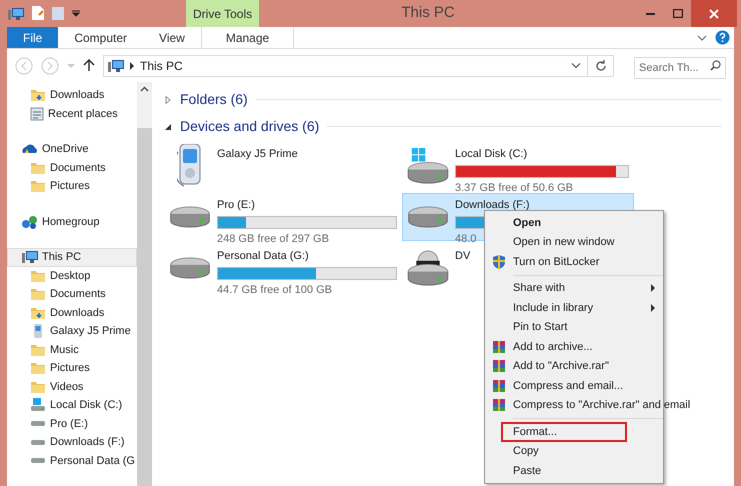 This screenshot has height=486, width=741. What do you see at coordinates (236, 205) in the screenshot?
I see `drive-name: Pro (E:)` at bounding box center [236, 205].